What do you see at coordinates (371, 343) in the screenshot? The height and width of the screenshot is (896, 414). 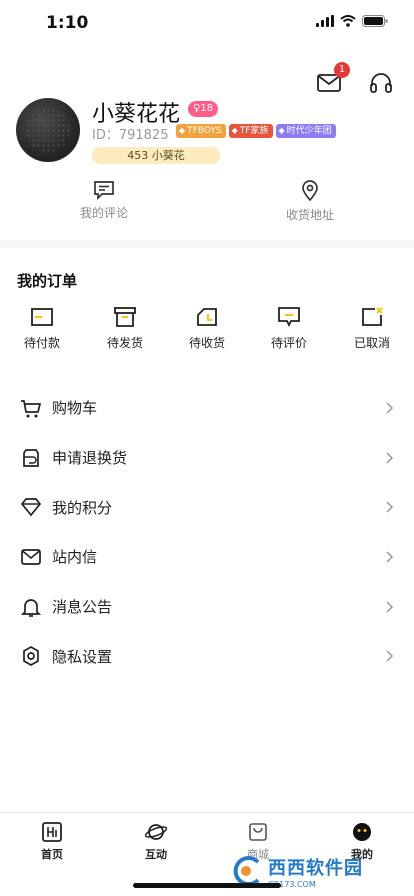 I see `order-label: 已取消` at bounding box center [371, 343].